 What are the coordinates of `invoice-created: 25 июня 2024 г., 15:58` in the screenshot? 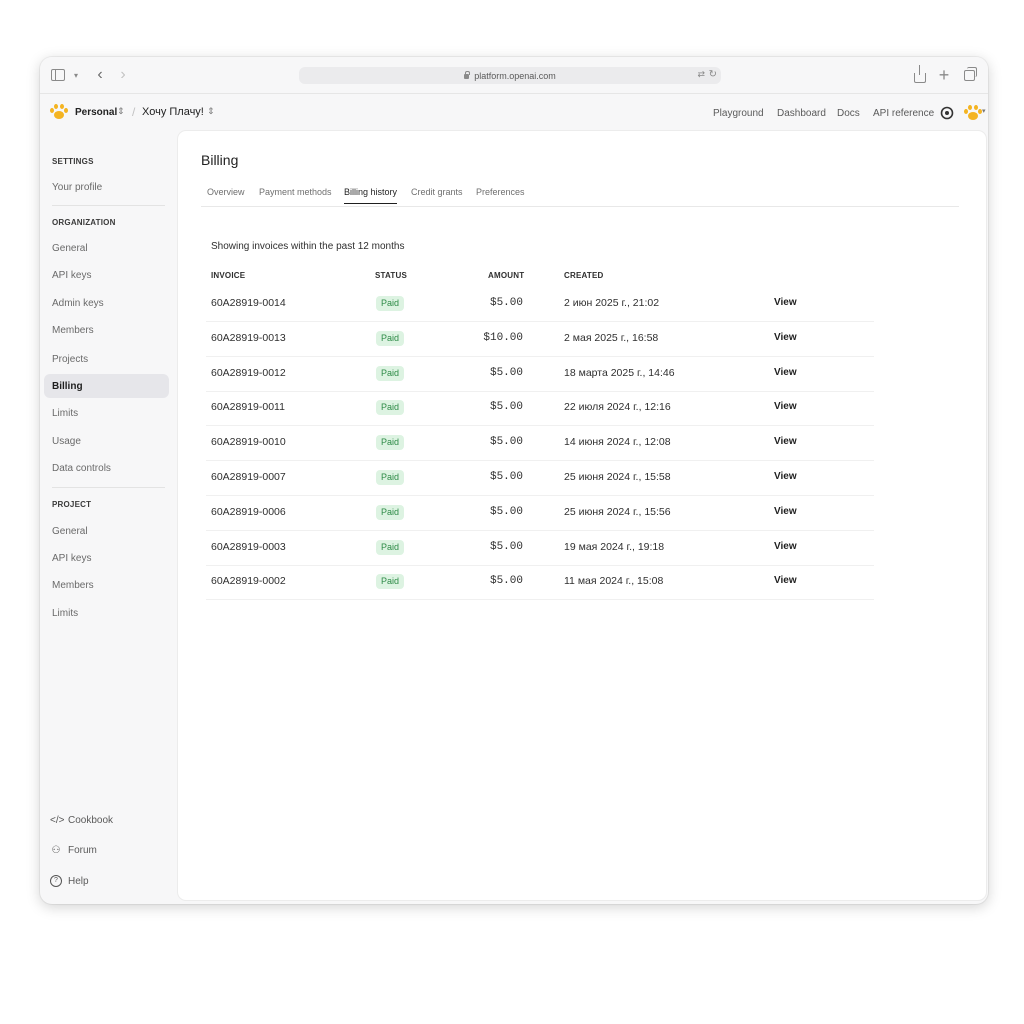 It's located at (617, 477).